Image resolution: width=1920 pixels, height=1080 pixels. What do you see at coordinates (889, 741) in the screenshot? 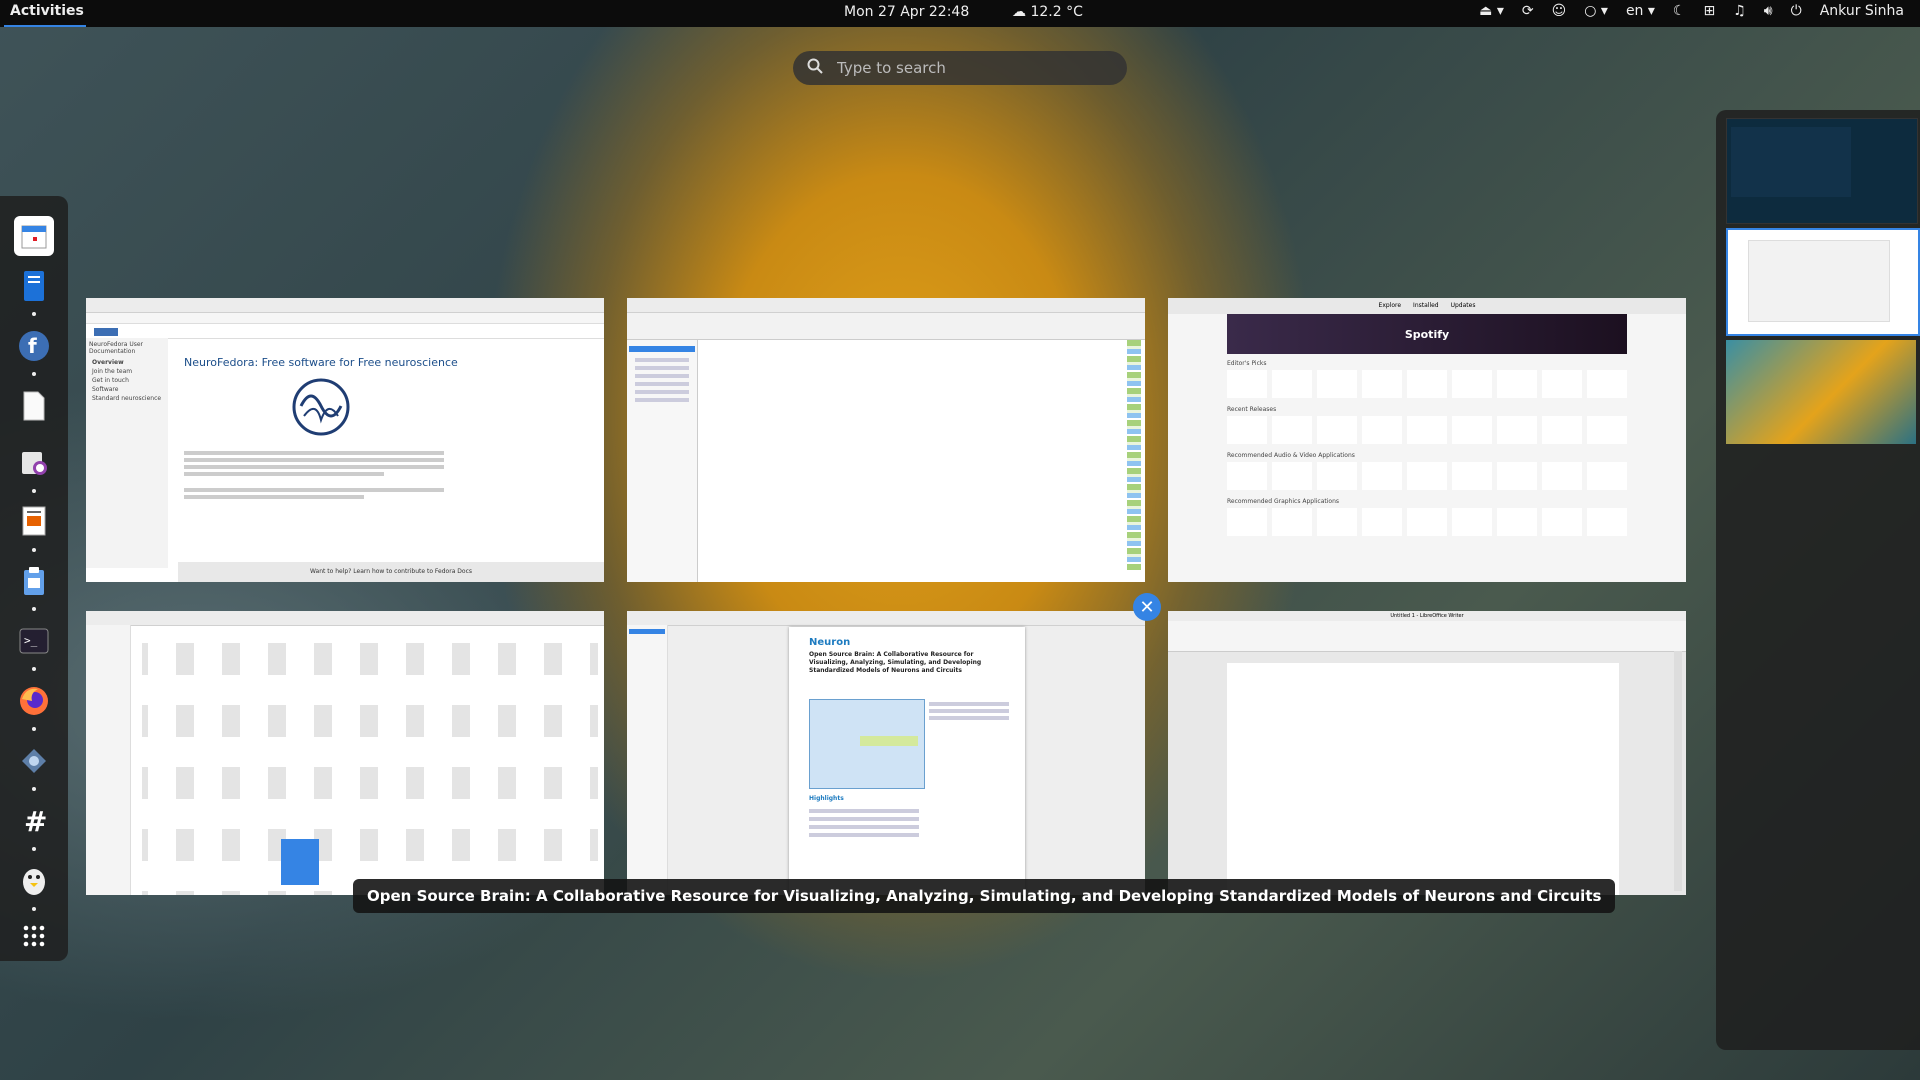
I see `osb-logo-block` at bounding box center [889, 741].